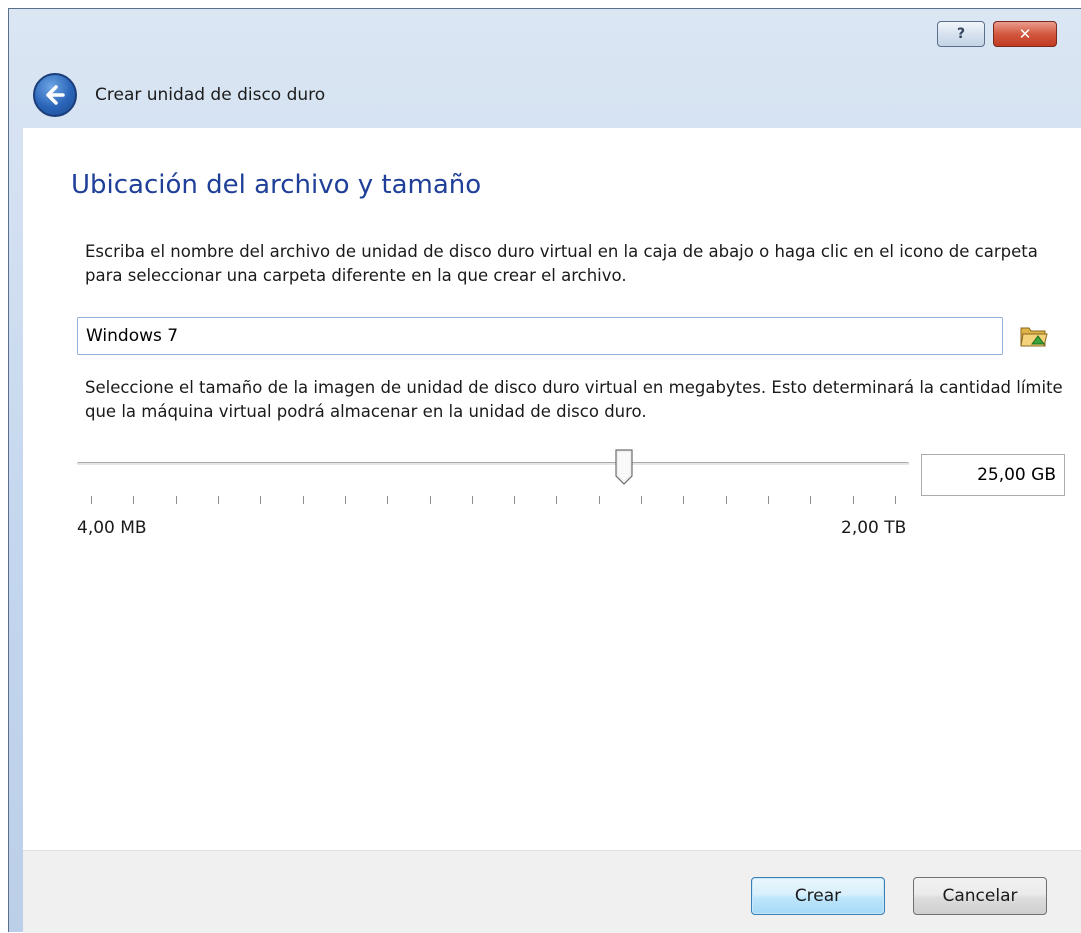 The height and width of the screenshot is (933, 1081). Describe the element at coordinates (210, 95) in the screenshot. I see `window-title: Crear unidad de disco duro` at that location.